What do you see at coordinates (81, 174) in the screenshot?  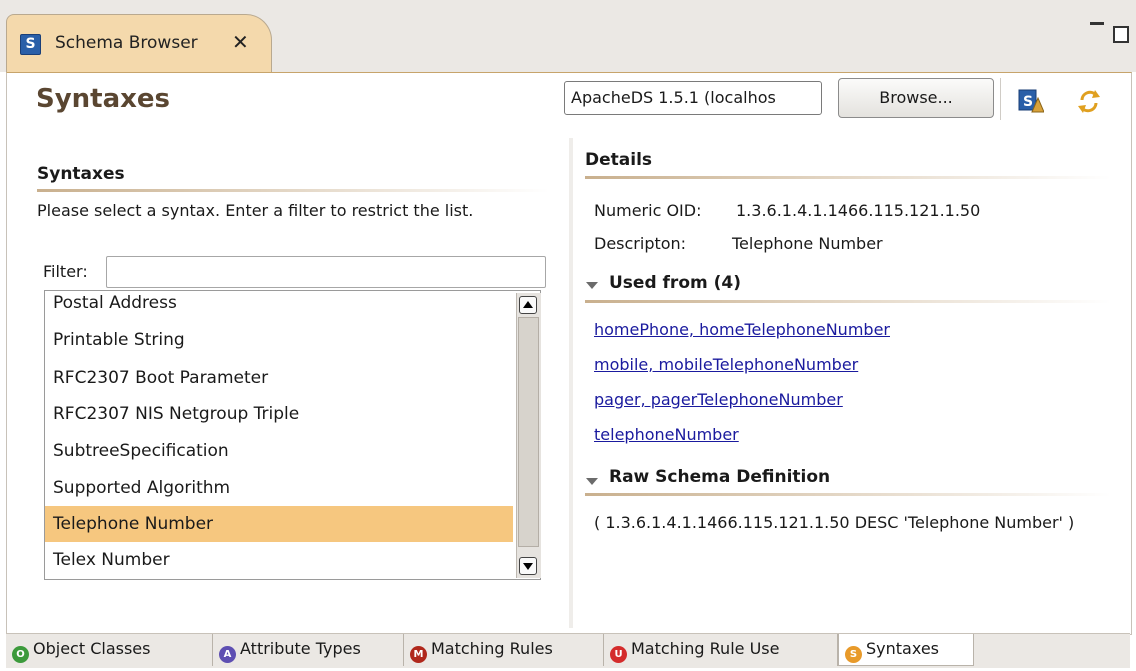 I see `syntaxes-section-heading: Syntaxes` at bounding box center [81, 174].